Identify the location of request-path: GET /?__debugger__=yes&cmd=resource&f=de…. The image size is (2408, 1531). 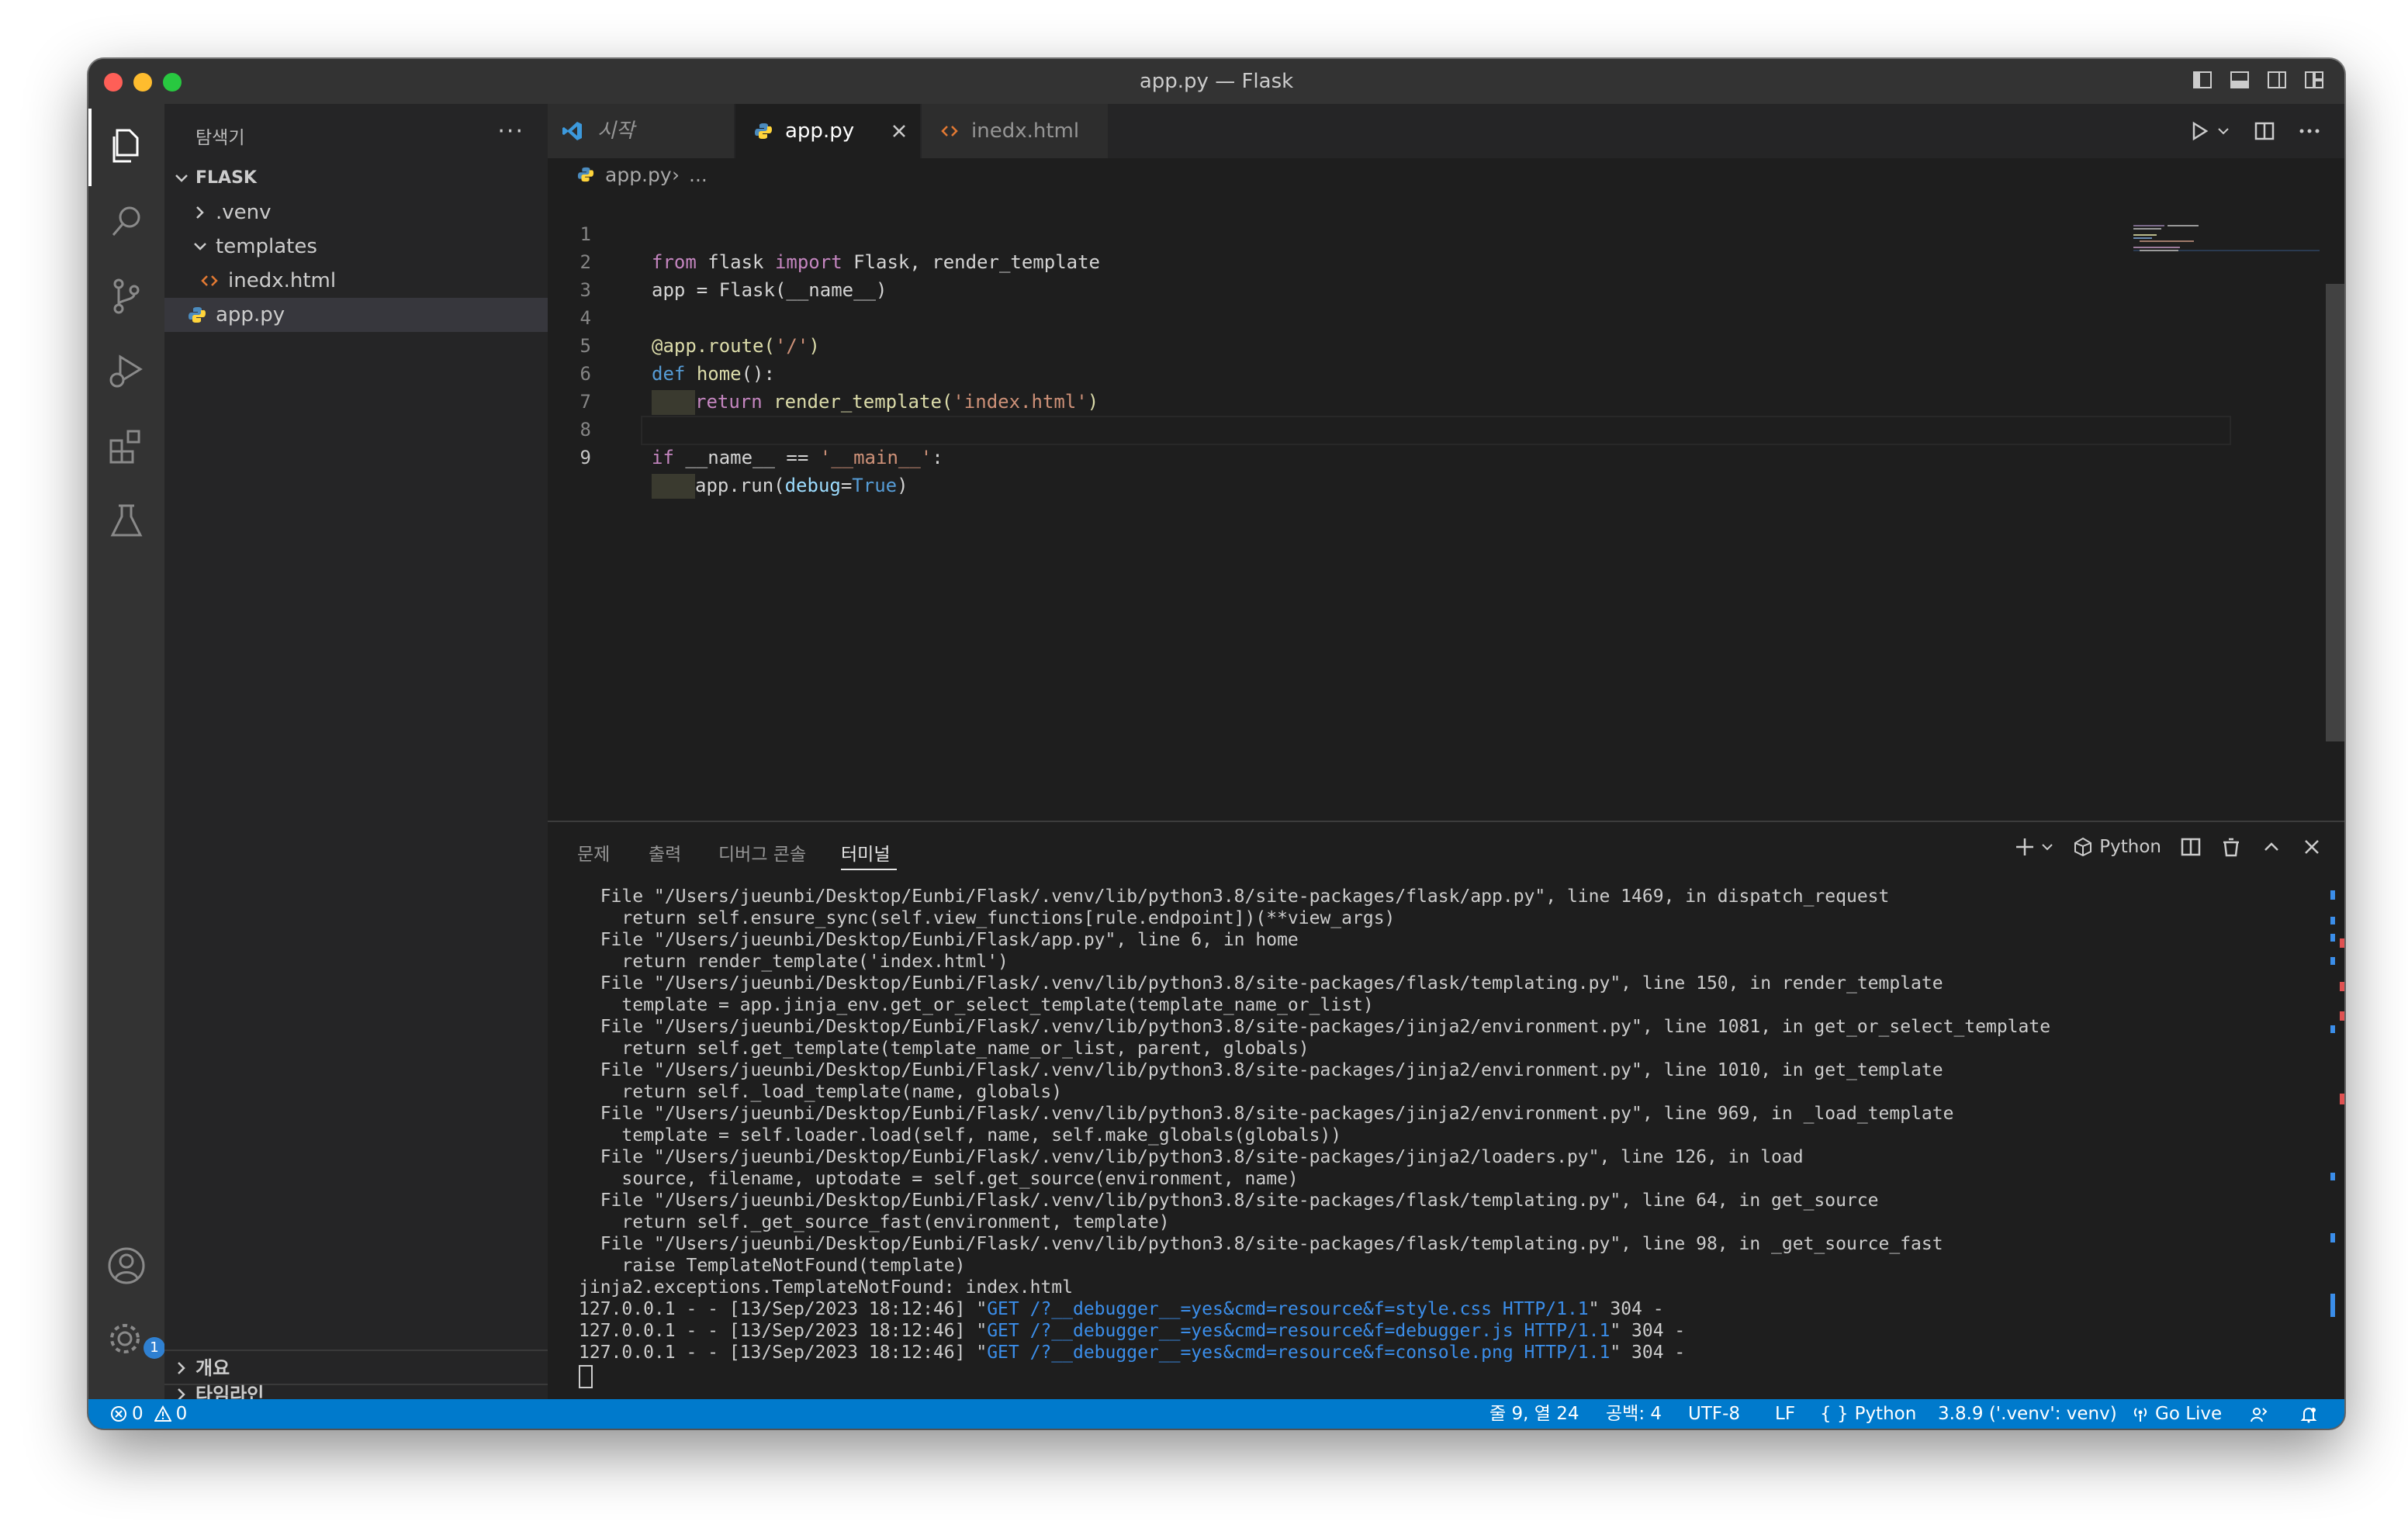
(1299, 1331).